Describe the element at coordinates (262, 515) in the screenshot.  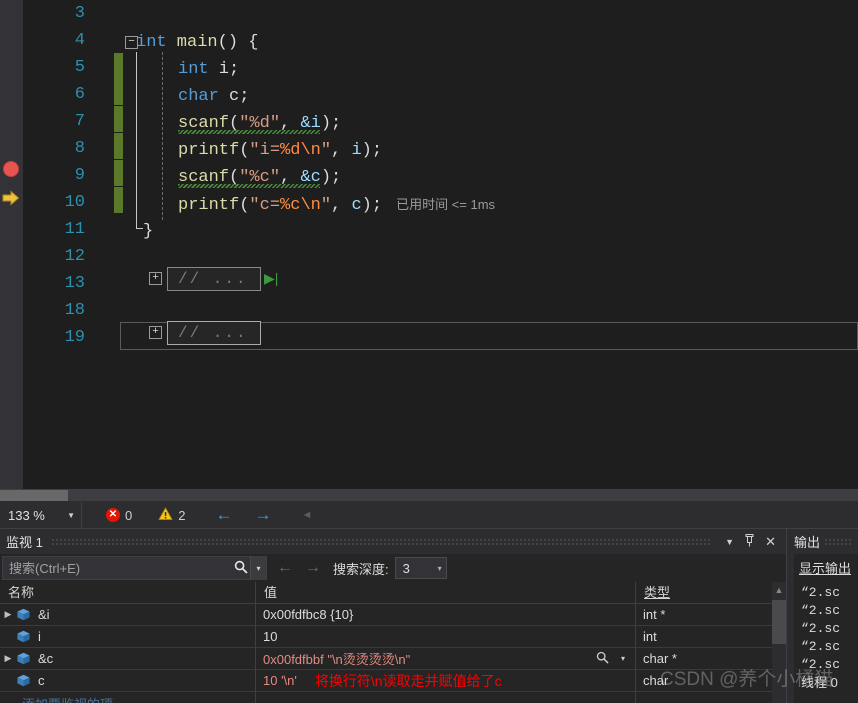
I see `navigate-forward-icon: →` at that location.